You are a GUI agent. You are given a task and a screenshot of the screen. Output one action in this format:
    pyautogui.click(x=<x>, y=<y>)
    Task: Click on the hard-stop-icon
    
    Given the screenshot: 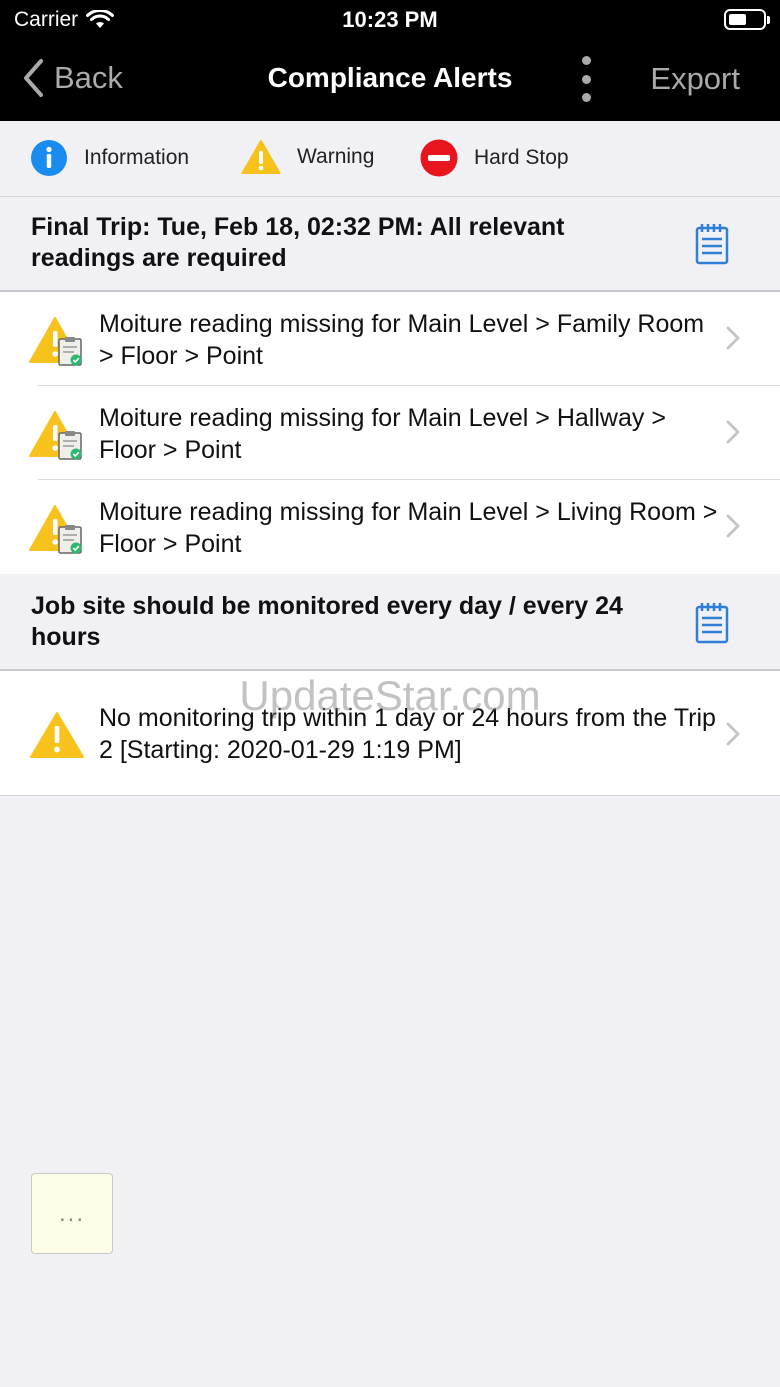 What is the action you would take?
    pyautogui.click(x=439, y=158)
    